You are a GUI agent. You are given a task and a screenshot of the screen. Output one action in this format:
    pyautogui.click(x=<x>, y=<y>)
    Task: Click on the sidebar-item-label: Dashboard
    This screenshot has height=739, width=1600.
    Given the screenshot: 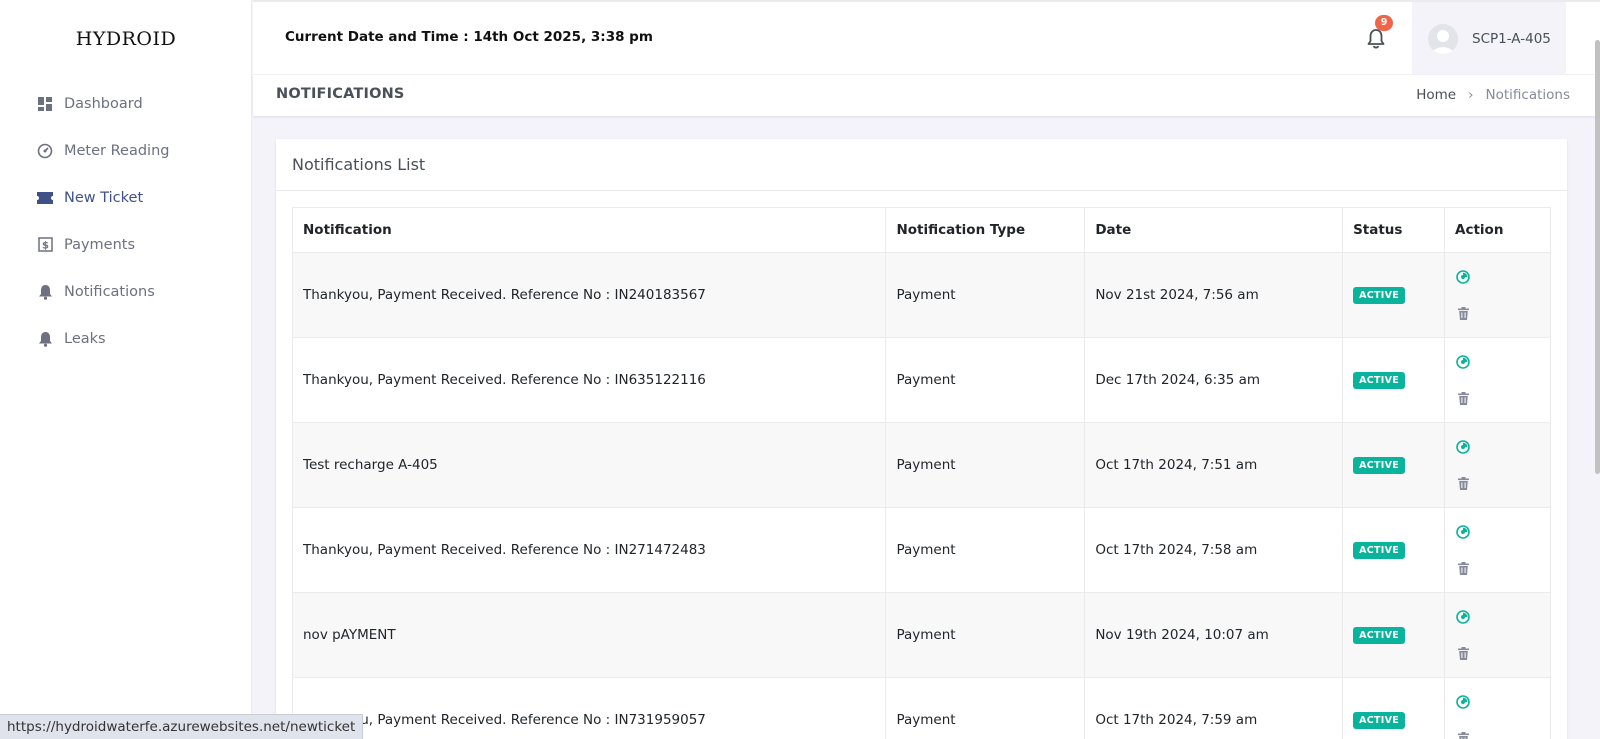 What is the action you would take?
    pyautogui.click(x=103, y=103)
    